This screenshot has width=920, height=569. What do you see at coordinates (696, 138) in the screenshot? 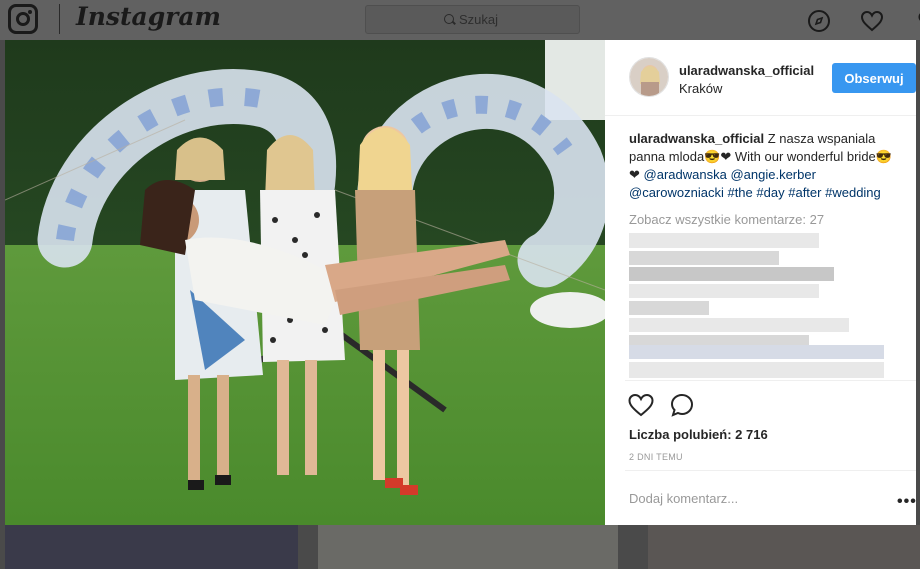
I see `caption-username: ularadwanska_official` at bounding box center [696, 138].